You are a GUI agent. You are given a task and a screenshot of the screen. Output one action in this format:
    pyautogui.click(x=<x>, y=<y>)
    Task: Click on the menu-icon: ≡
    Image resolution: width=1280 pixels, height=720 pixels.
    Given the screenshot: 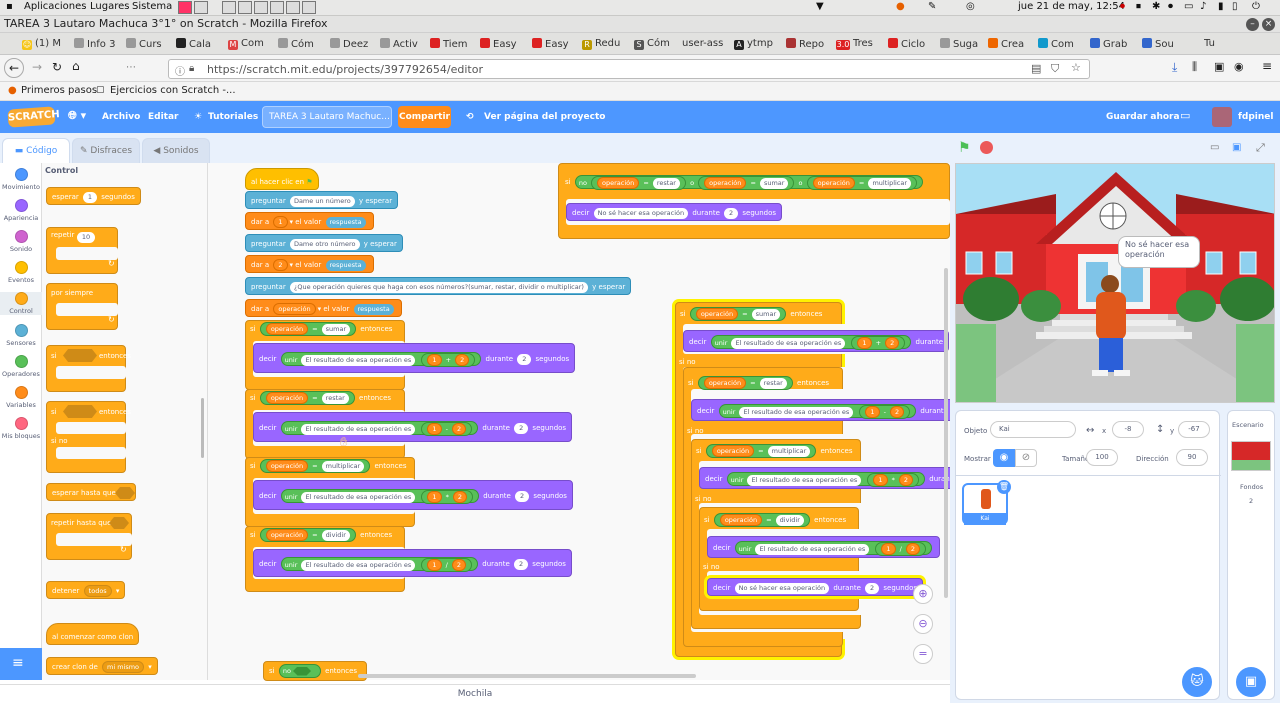 What is the action you would take?
    pyautogui.click(x=1267, y=66)
    